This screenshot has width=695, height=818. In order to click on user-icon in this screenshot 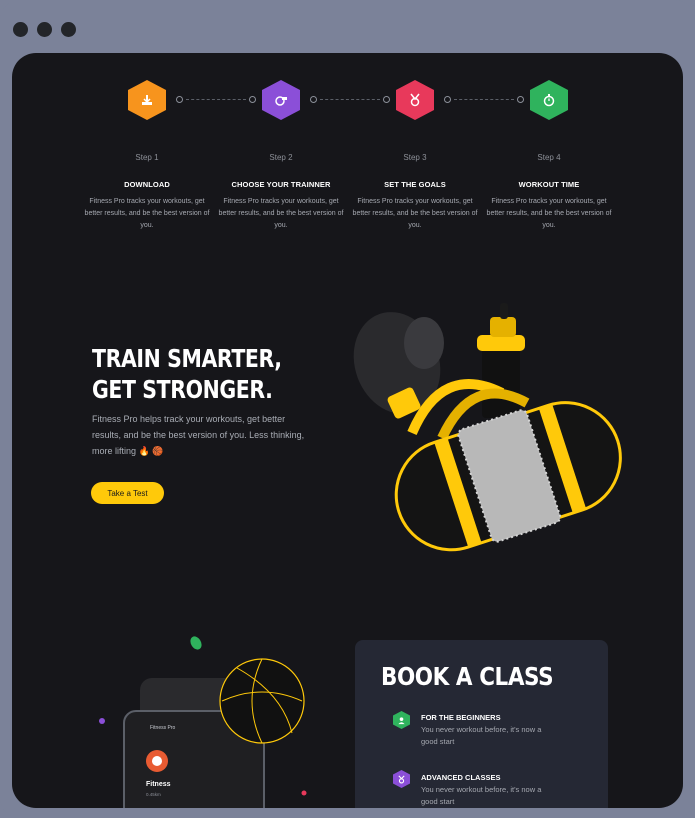, I will do `click(401, 720)`.